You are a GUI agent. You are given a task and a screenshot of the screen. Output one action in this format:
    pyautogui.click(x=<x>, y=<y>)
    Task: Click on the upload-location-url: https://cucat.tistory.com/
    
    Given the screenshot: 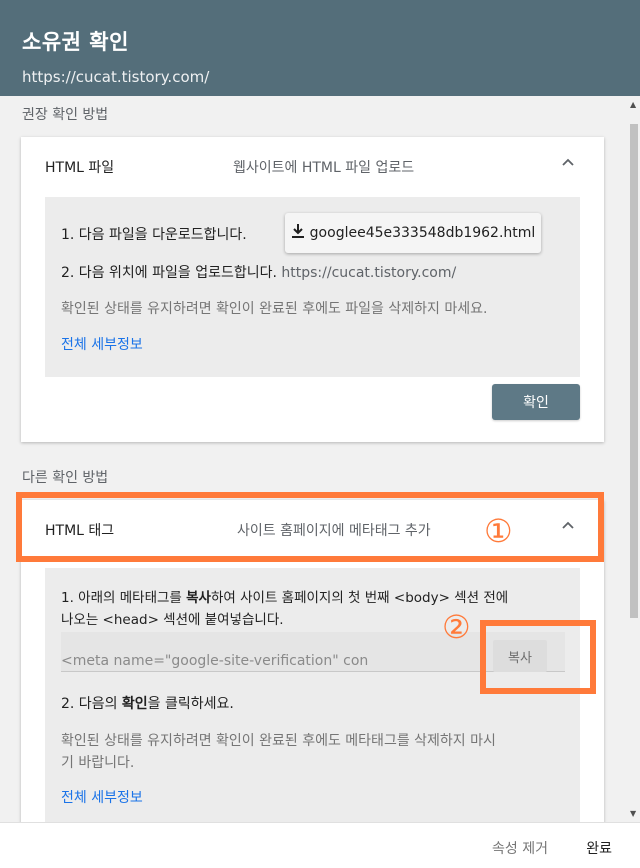 What is the action you would take?
    pyautogui.click(x=369, y=273)
    